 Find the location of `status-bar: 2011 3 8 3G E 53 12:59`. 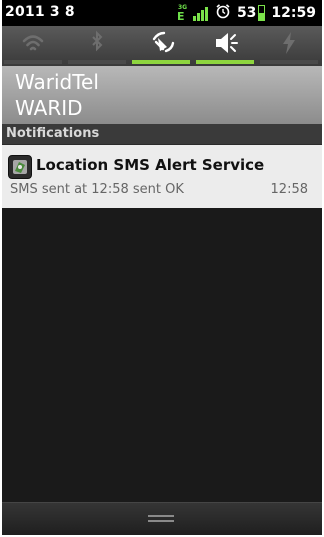

status-bar: 2011 3 8 3G E 53 12:59 is located at coordinates (162, 13).